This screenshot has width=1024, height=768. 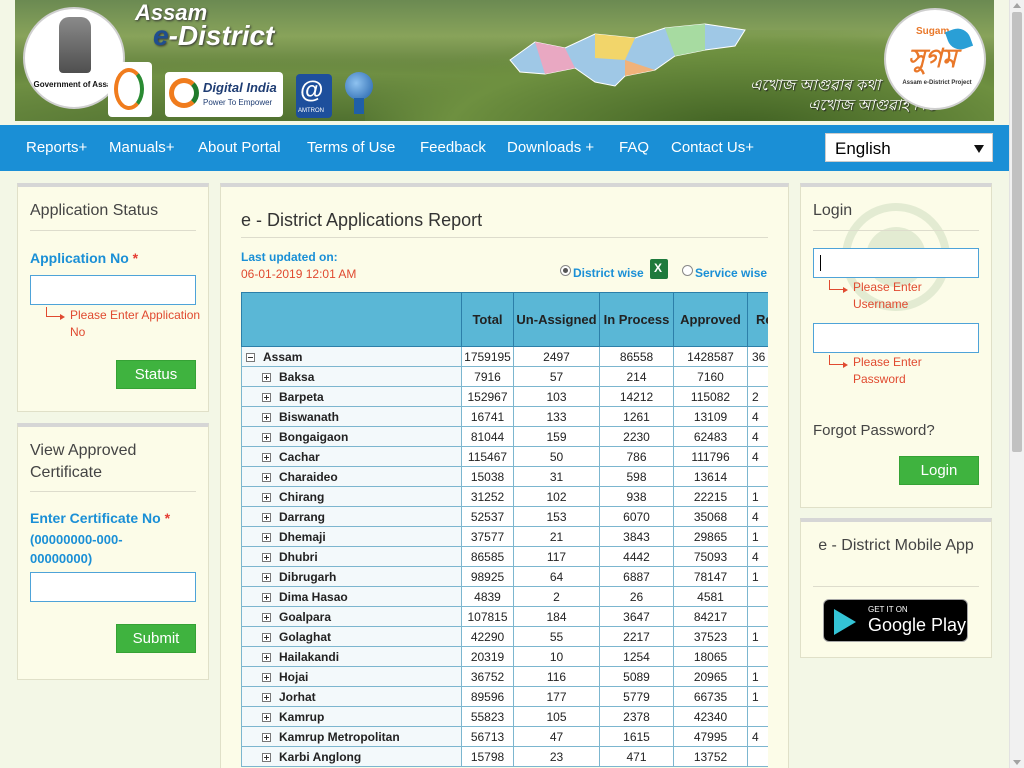 What do you see at coordinates (710, 616) in the screenshot?
I see `district-approved: 84217` at bounding box center [710, 616].